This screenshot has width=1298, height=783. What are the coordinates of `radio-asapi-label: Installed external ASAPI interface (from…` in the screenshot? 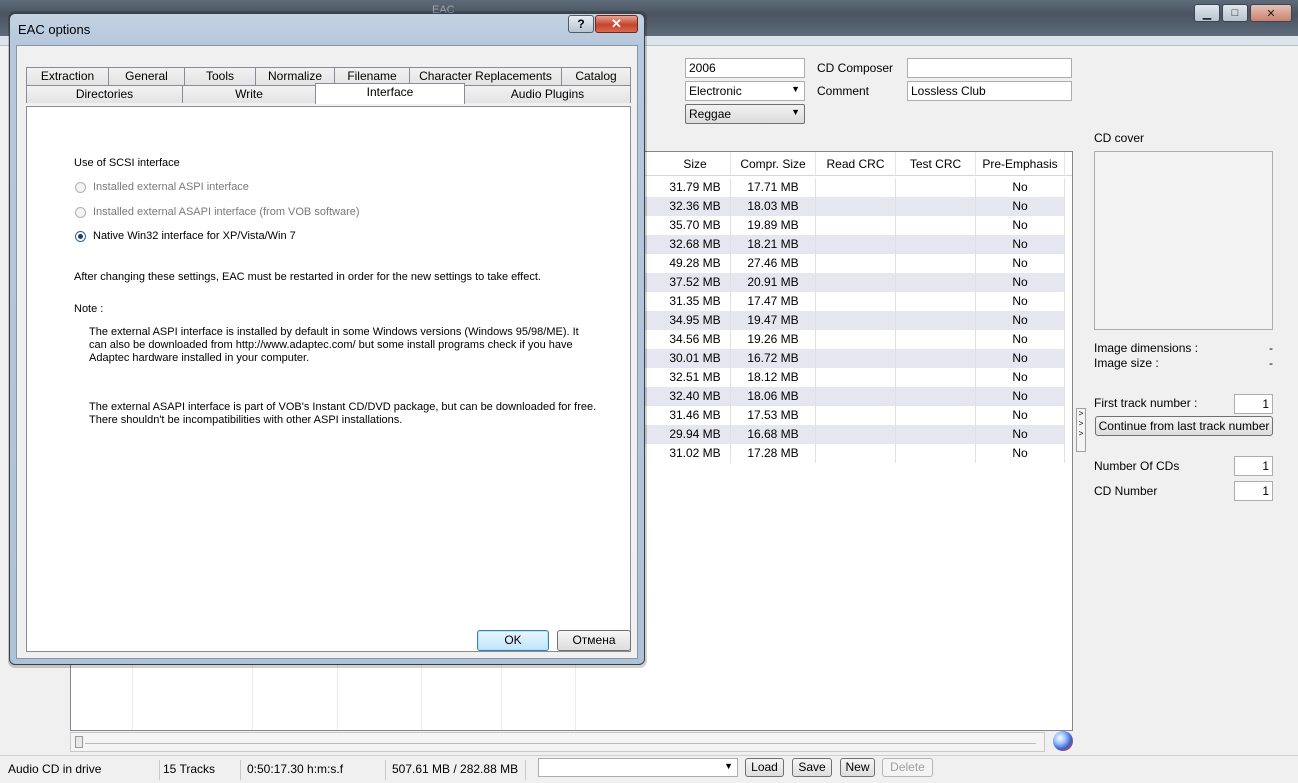 It's located at (226, 212).